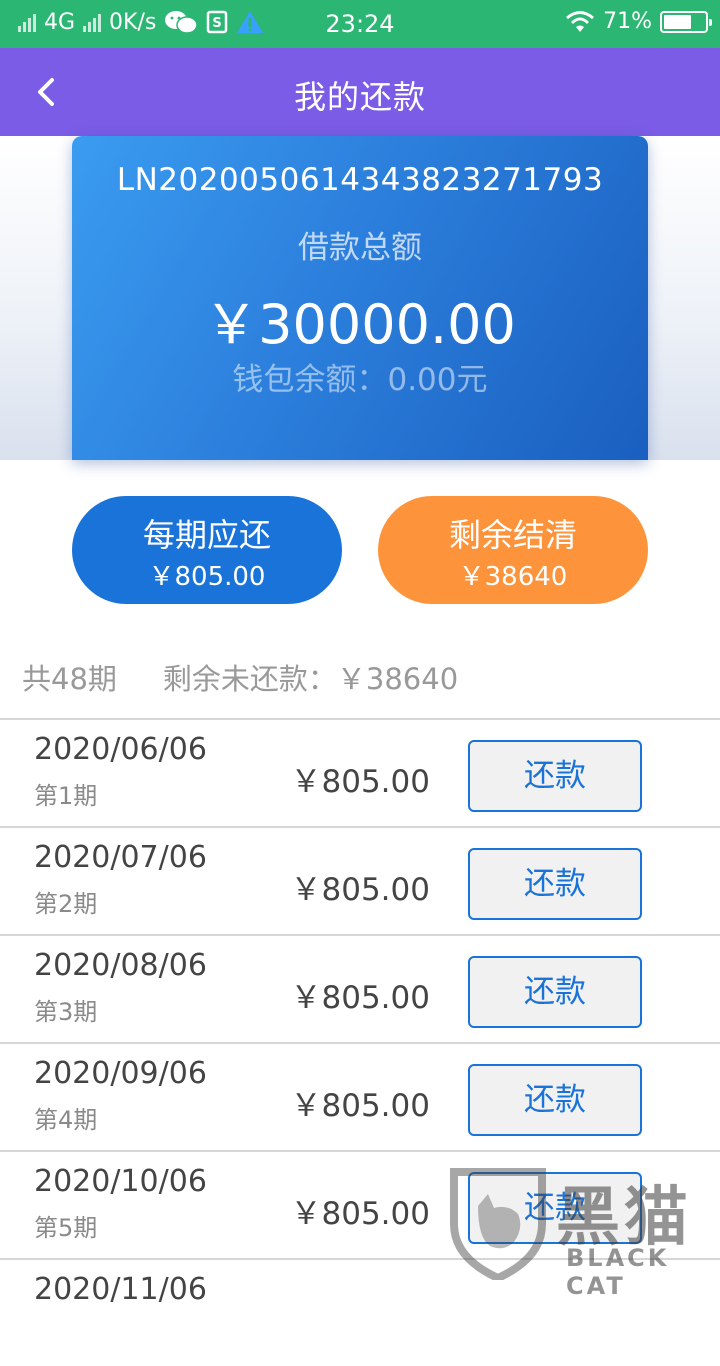 This screenshot has width=720, height=1366. What do you see at coordinates (66, 796) in the screenshot?
I see `installment-period: 第1期` at bounding box center [66, 796].